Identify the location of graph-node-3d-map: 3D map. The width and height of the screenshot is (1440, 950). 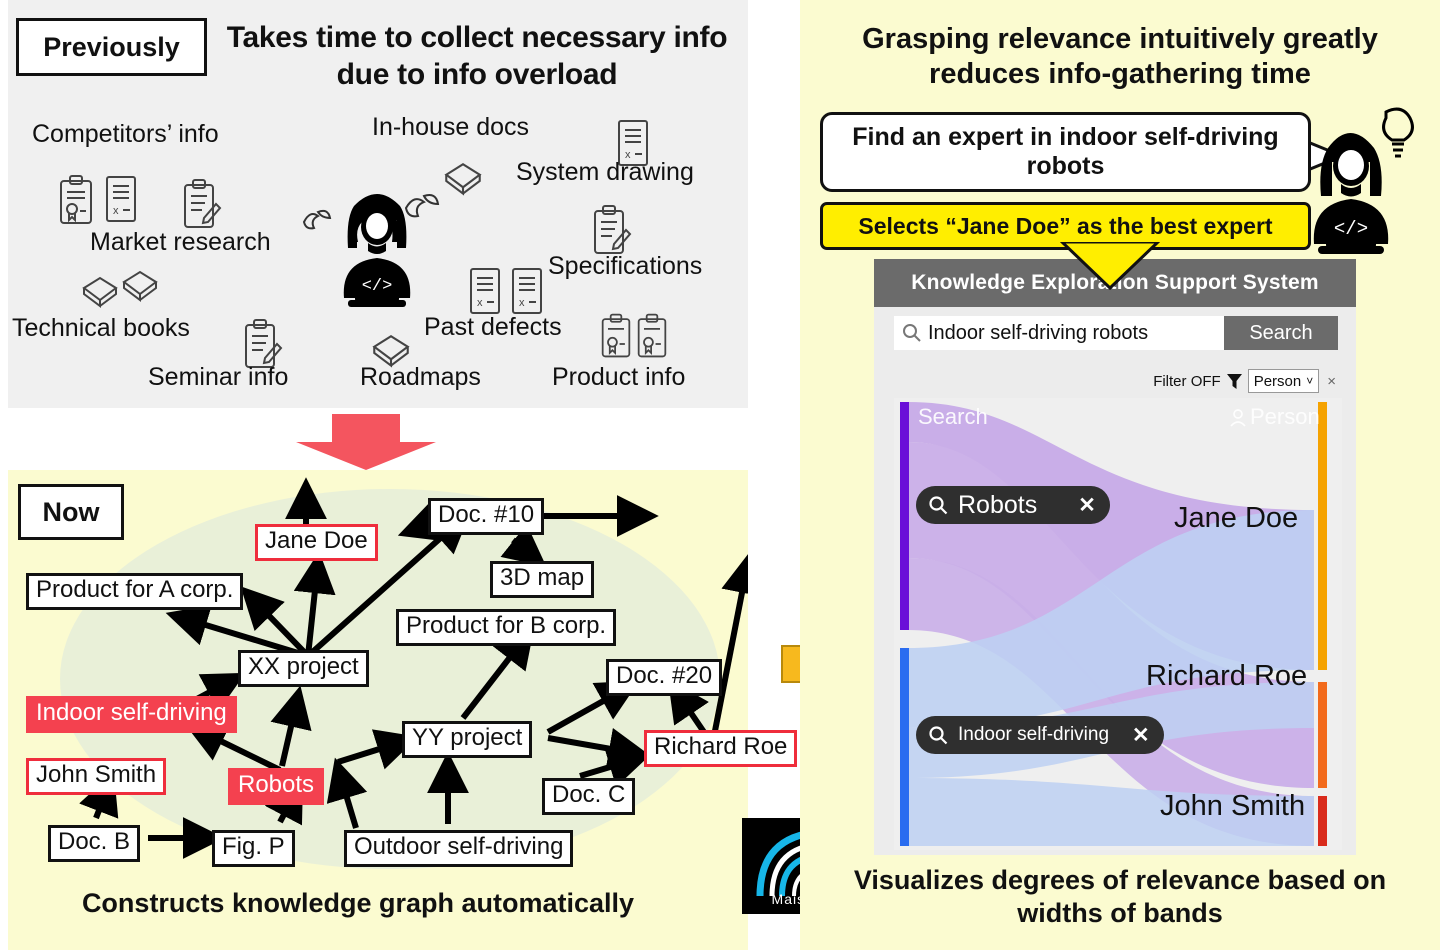
(542, 579).